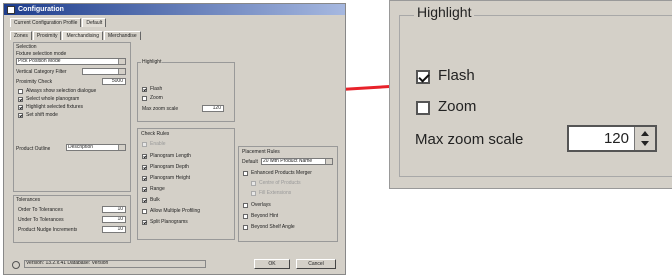 The width and height of the screenshot is (672, 279). What do you see at coordinates (213, 108) in the screenshot?
I see `max-zoom-input: 120` at bounding box center [213, 108].